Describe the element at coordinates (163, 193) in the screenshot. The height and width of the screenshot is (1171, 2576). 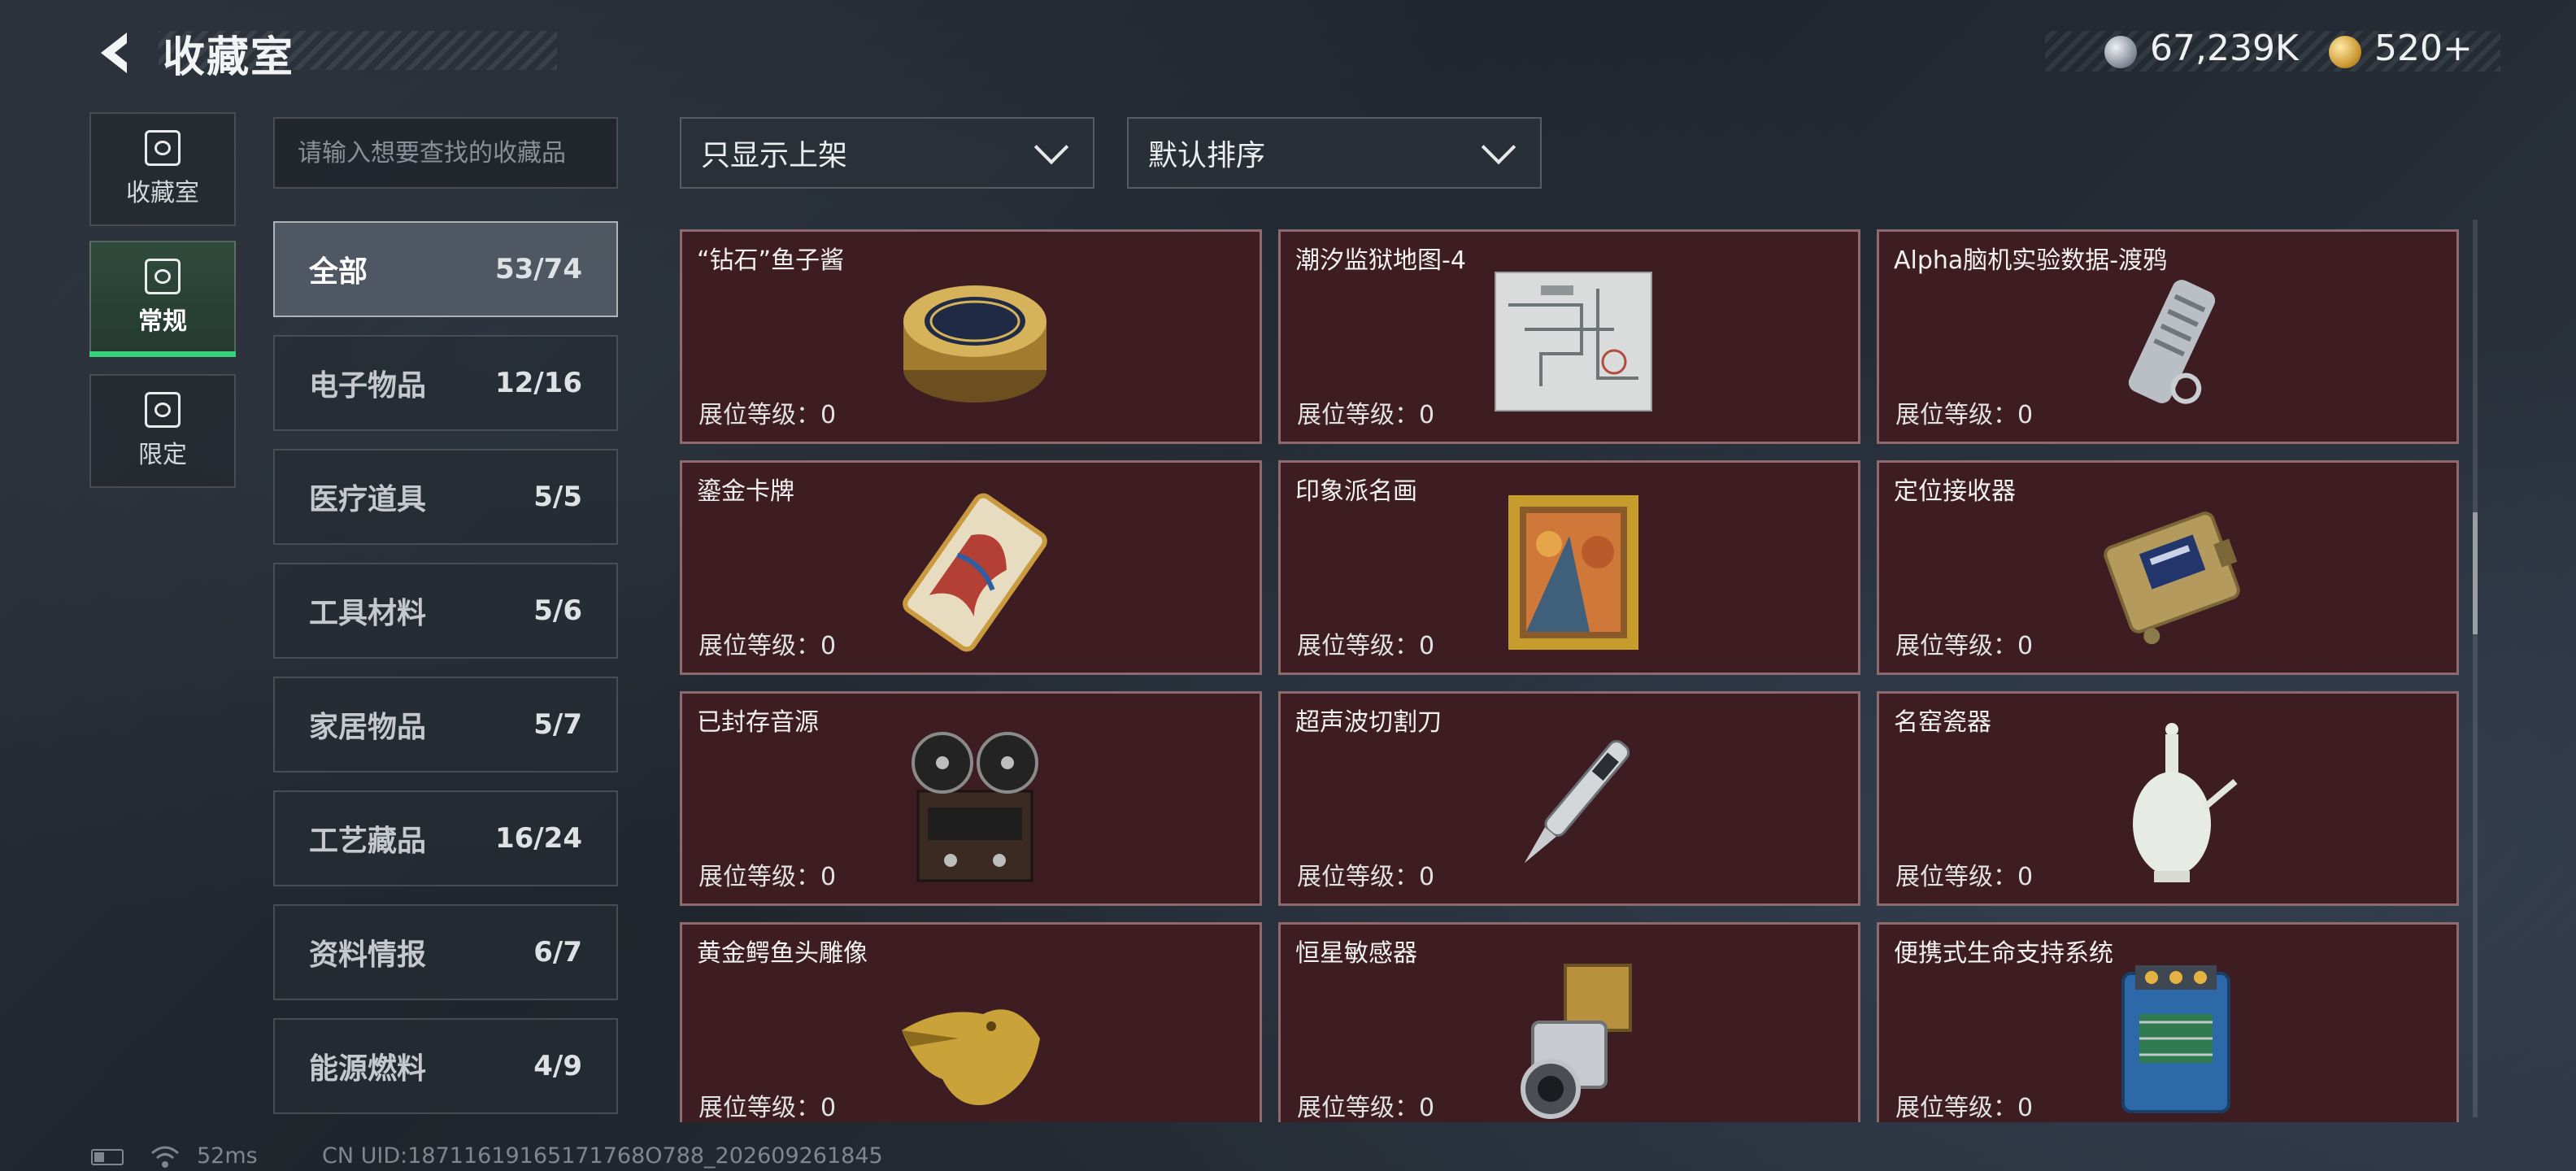
I see `nav-label: 收藏室` at that location.